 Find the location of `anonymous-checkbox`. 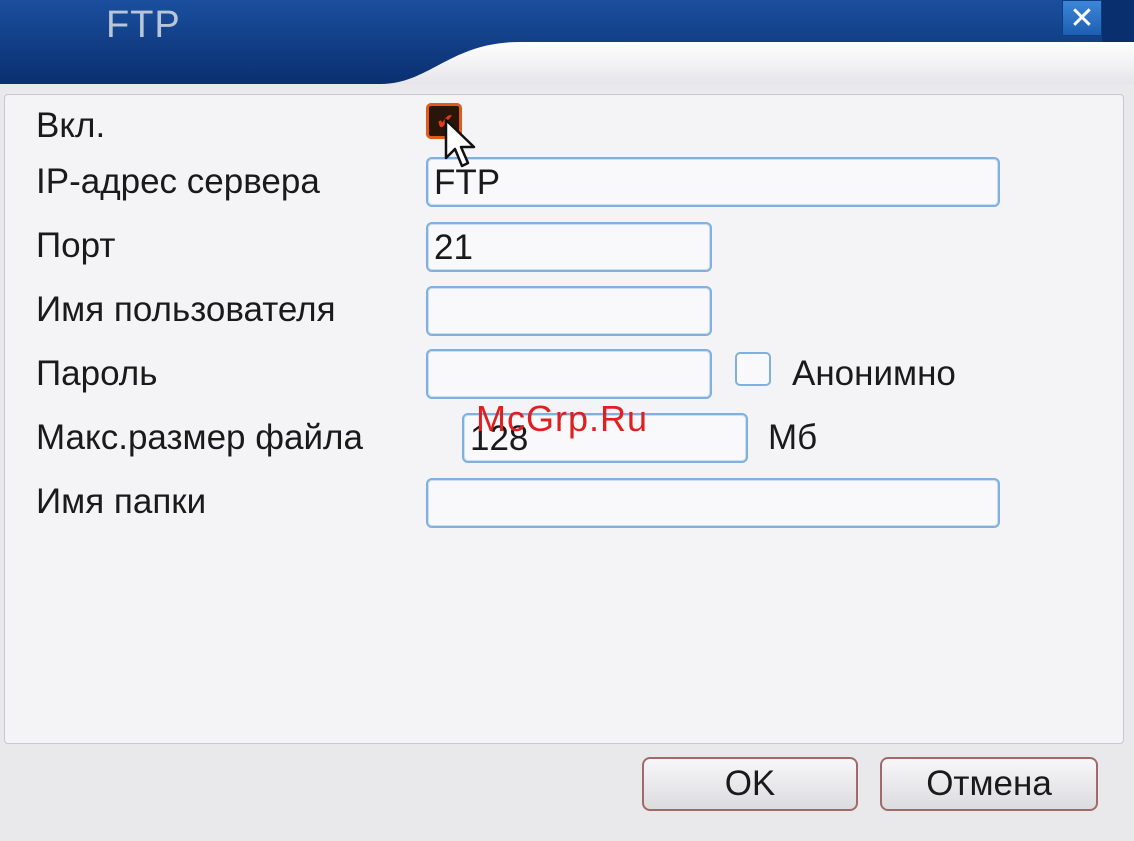

anonymous-checkbox is located at coordinates (753, 369).